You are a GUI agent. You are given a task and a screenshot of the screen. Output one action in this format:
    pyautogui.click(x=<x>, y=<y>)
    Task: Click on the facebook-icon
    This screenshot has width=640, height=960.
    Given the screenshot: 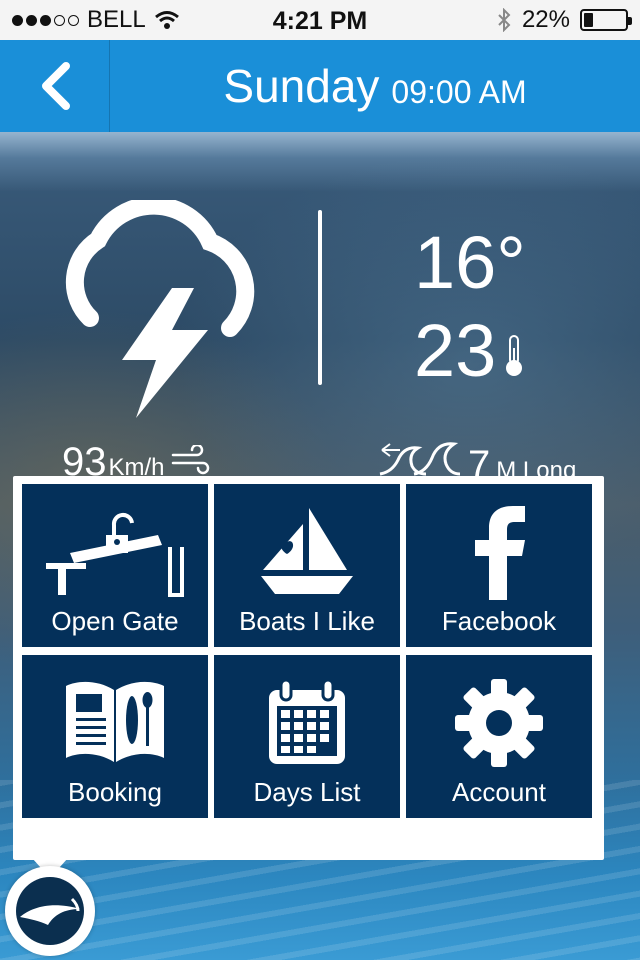 What is the action you would take?
    pyautogui.click(x=500, y=553)
    